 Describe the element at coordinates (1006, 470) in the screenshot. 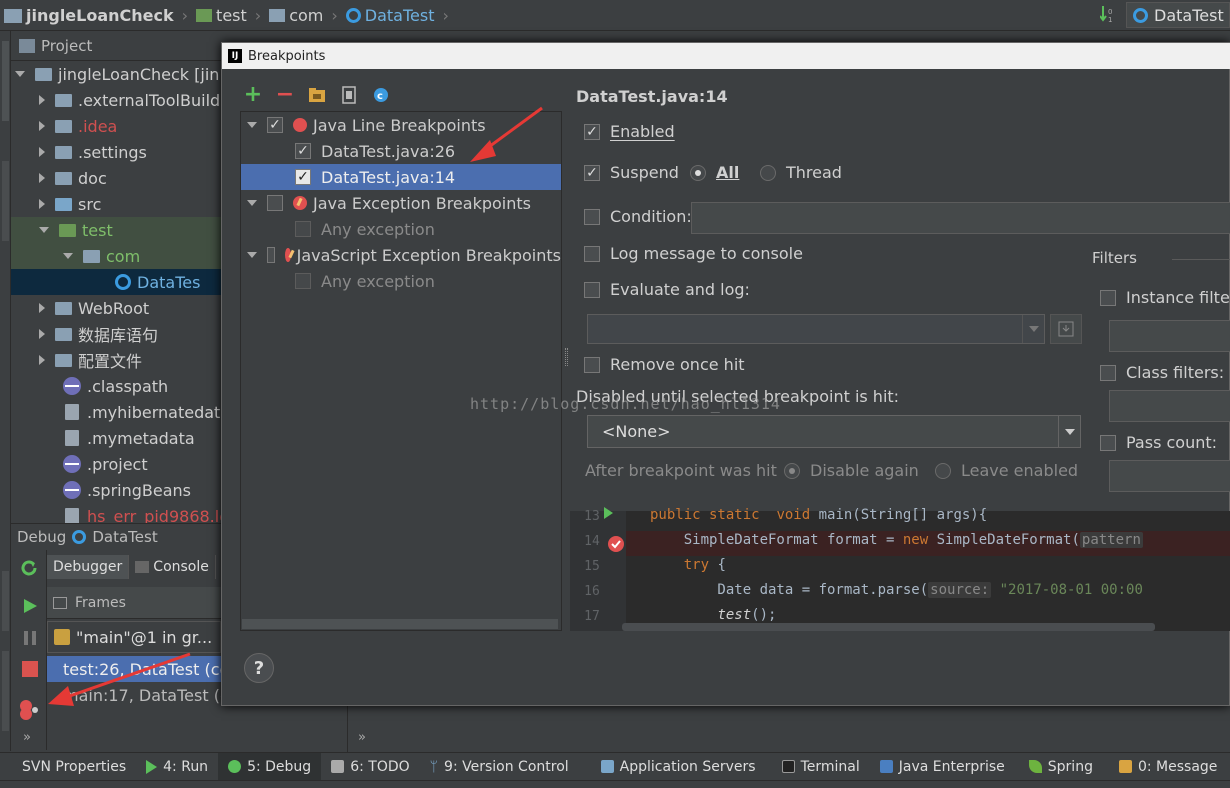

I see `leave-enabled-radio-row: Leave enabled` at that location.